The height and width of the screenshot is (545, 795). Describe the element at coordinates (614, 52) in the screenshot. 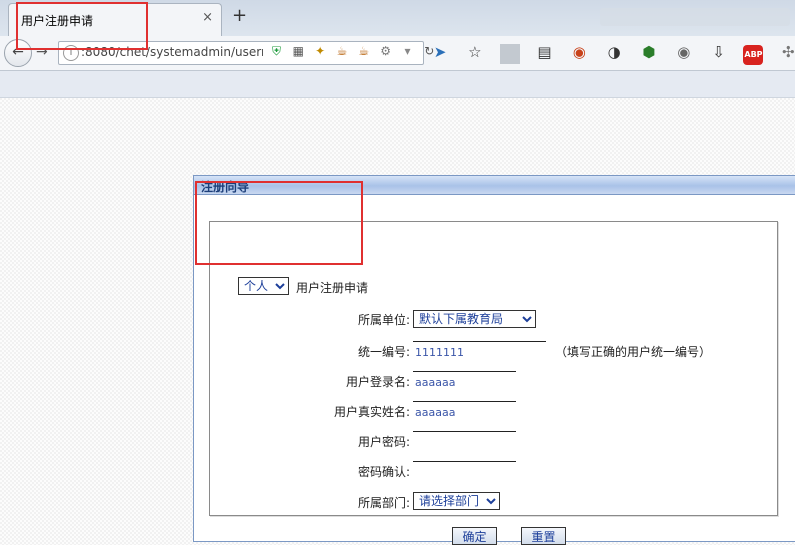

I see `palette-icon: ◑` at that location.